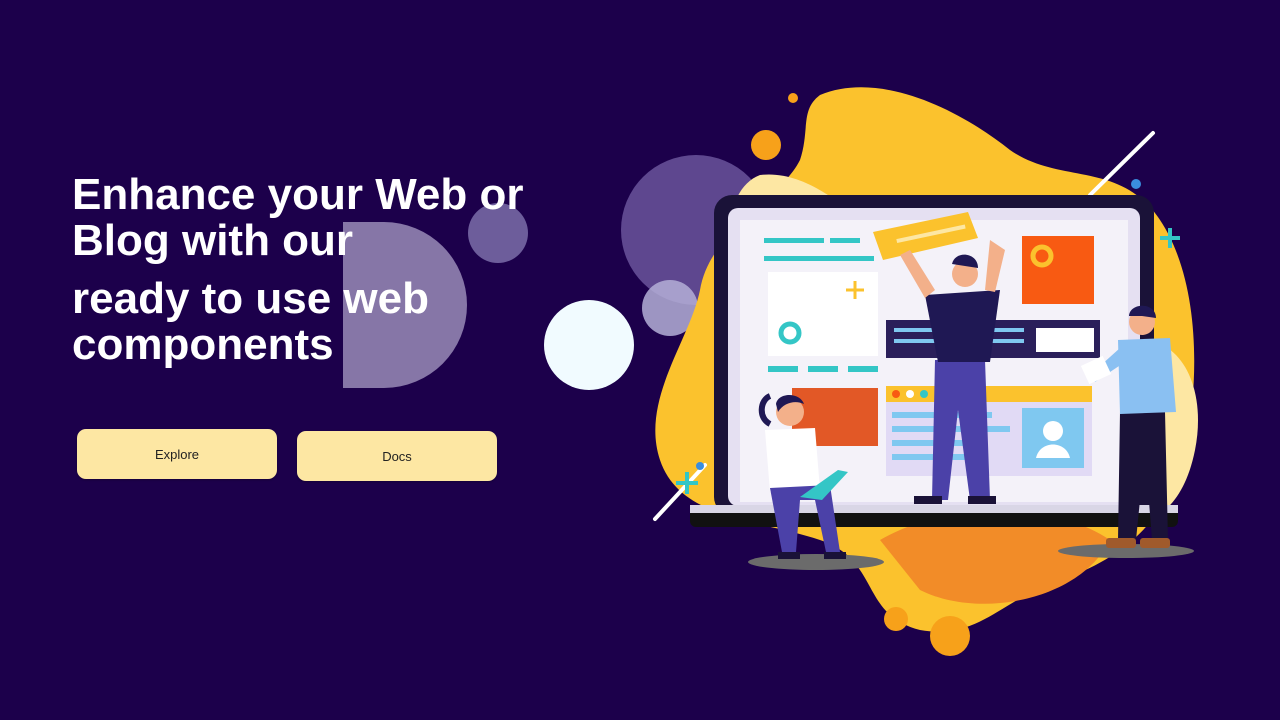 The image size is (1280, 720). Describe the element at coordinates (203, 344) in the screenshot. I see `headline-line-4: components` at that location.